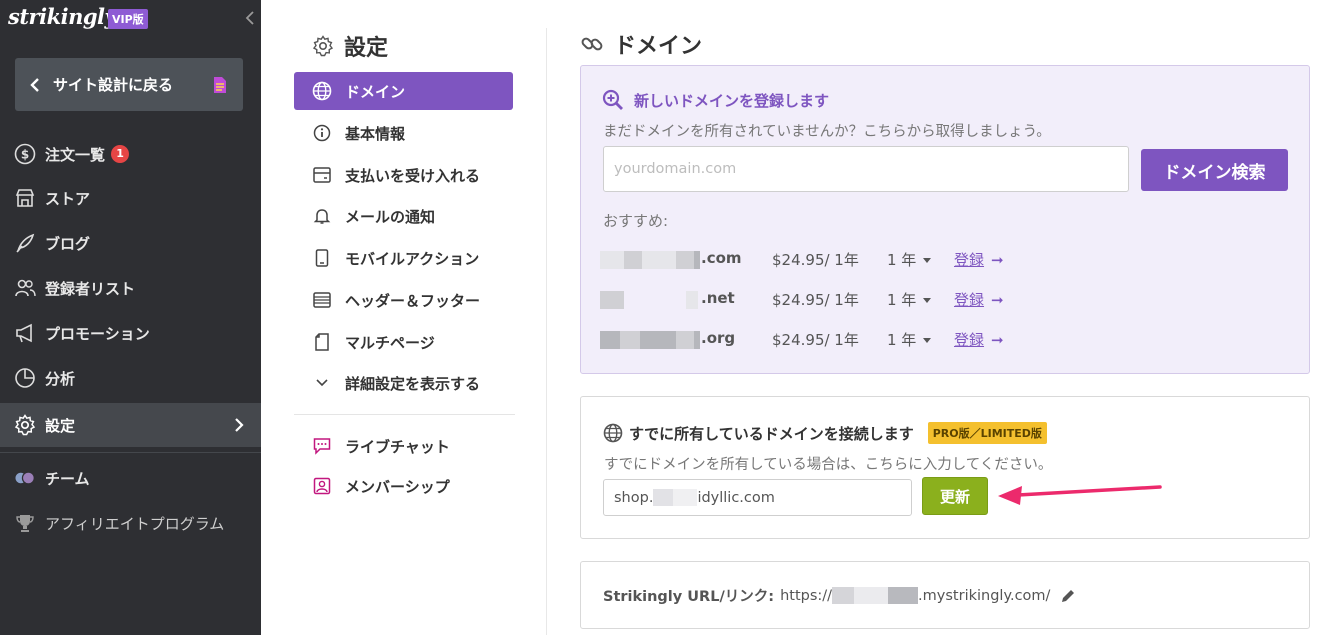 This screenshot has width=1317, height=635. What do you see at coordinates (546, 331) in the screenshot?
I see `column-divider` at bounding box center [546, 331].